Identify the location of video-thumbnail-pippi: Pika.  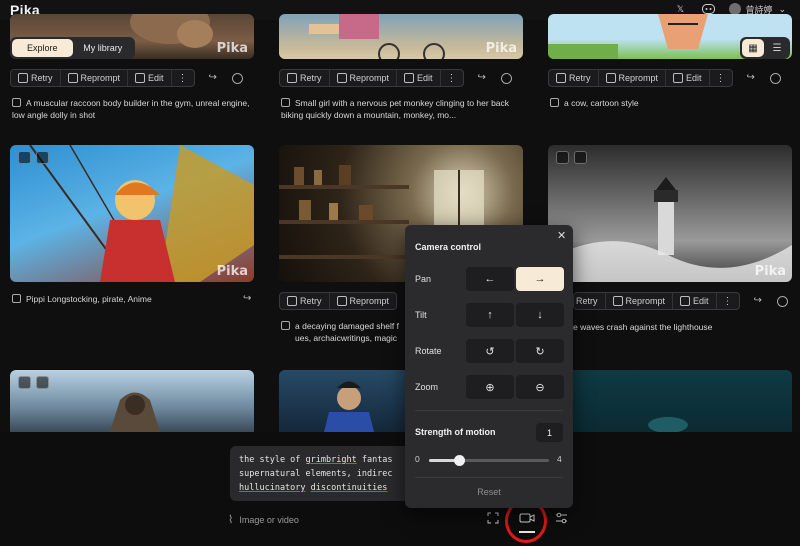
(132, 213).